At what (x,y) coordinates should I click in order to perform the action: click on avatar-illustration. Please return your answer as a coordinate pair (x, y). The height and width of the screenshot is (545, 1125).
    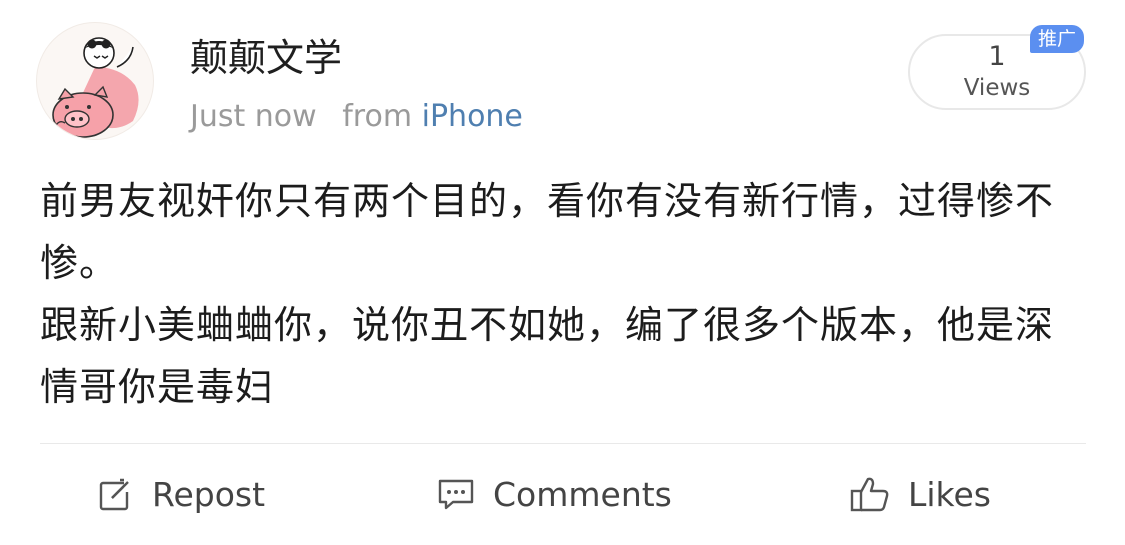
    Looking at the image, I should click on (95, 87).